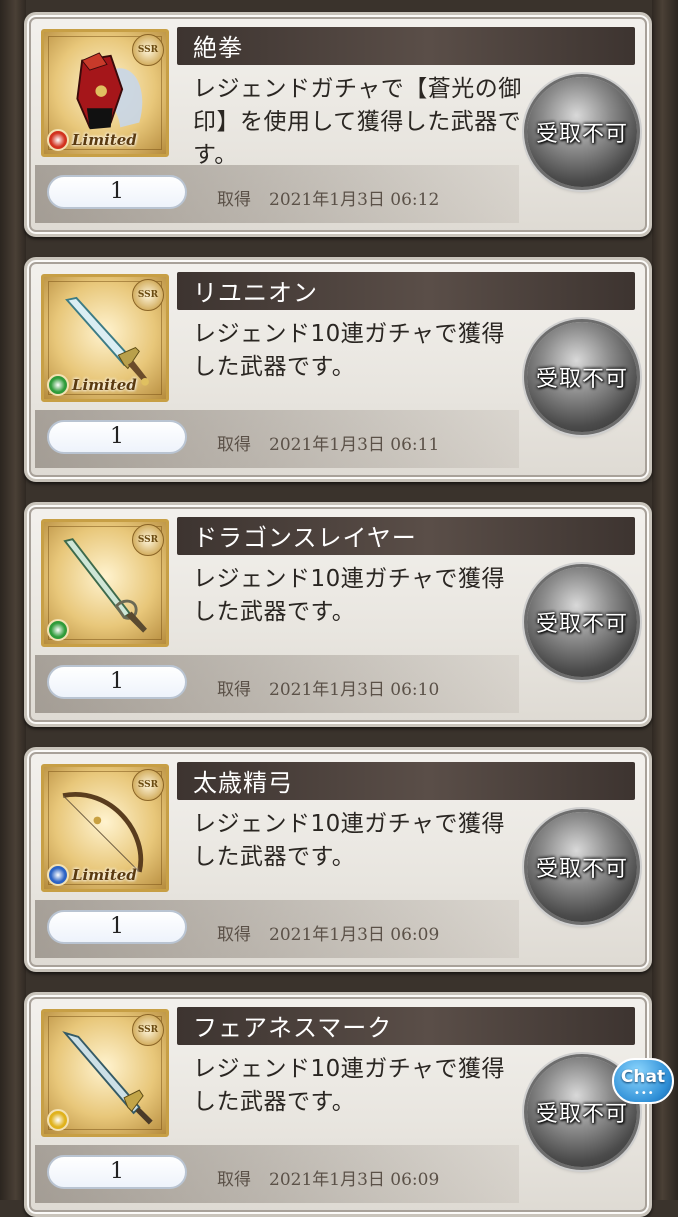 The image size is (678, 1217). What do you see at coordinates (58, 140) in the screenshot?
I see `fire-element-icon` at bounding box center [58, 140].